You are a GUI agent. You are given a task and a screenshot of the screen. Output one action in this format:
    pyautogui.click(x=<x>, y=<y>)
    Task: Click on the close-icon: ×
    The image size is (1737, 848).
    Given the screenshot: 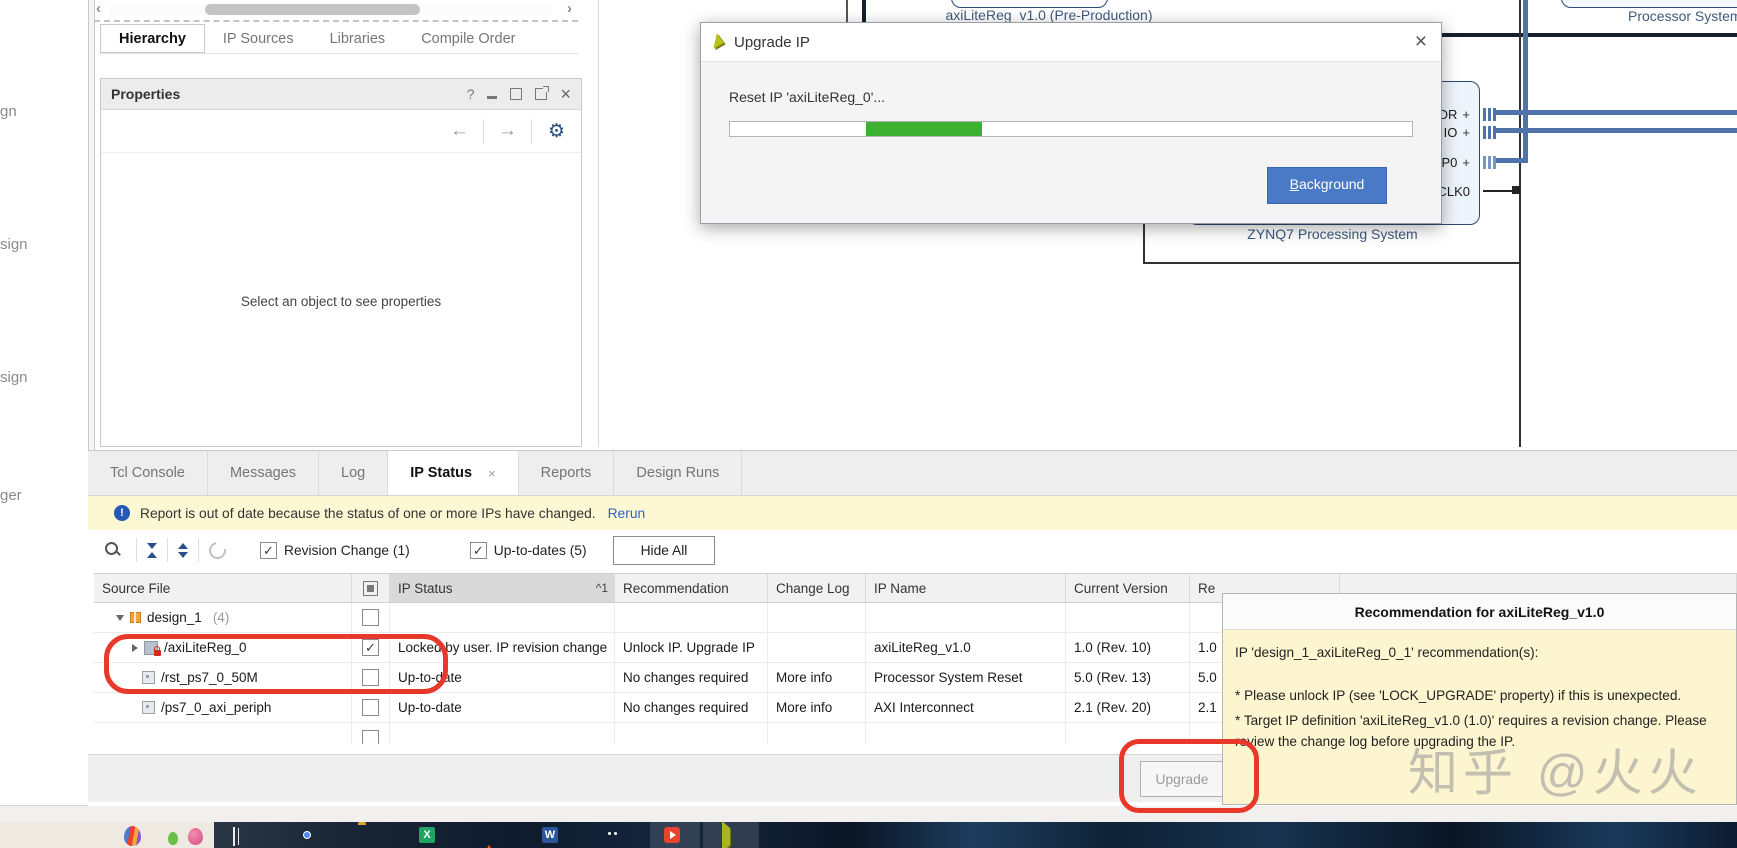 What is the action you would take?
    pyautogui.click(x=565, y=94)
    